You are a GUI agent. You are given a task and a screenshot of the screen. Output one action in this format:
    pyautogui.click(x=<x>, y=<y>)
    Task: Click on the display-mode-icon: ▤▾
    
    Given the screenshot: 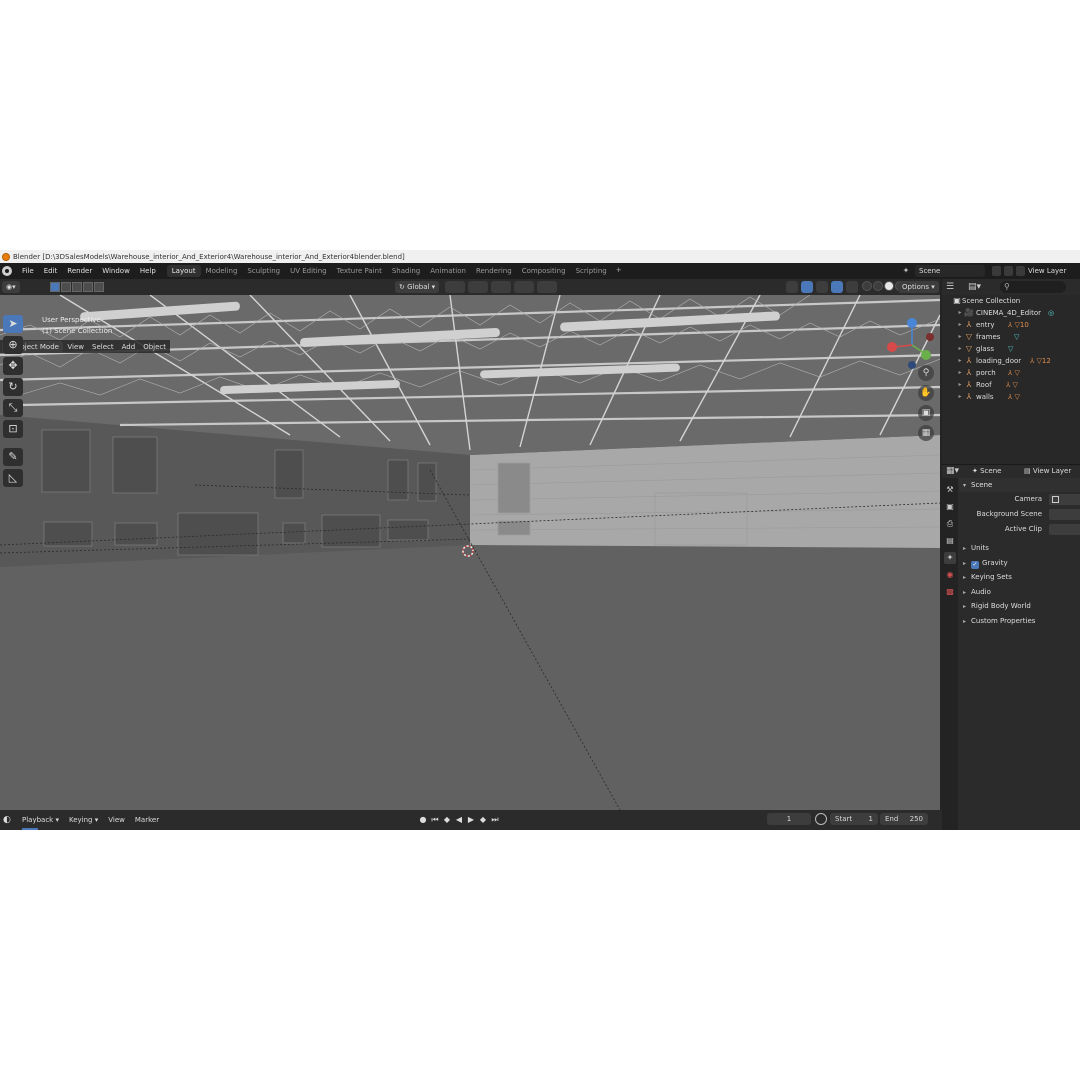 What is the action you would take?
    pyautogui.click(x=975, y=287)
    